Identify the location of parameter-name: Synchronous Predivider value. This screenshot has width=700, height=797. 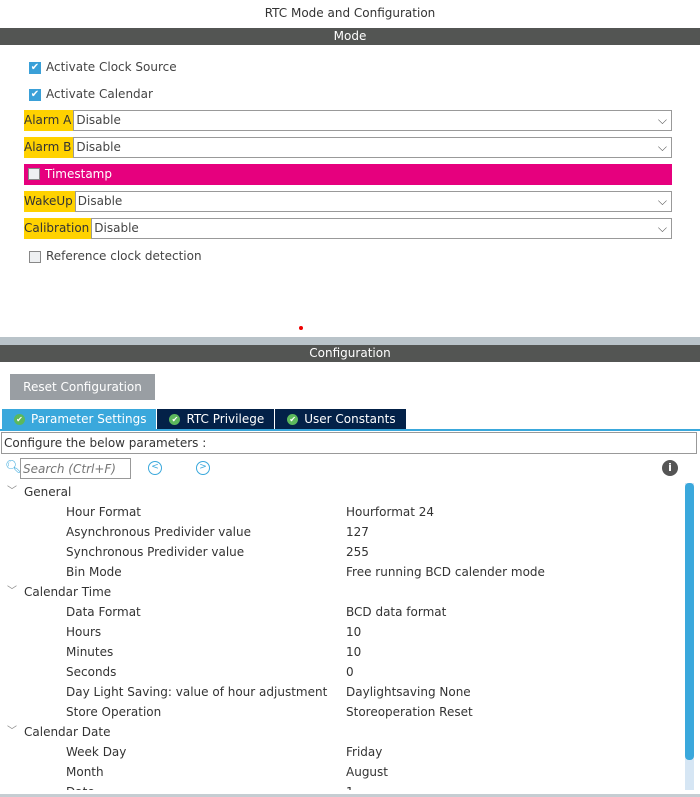
(155, 552).